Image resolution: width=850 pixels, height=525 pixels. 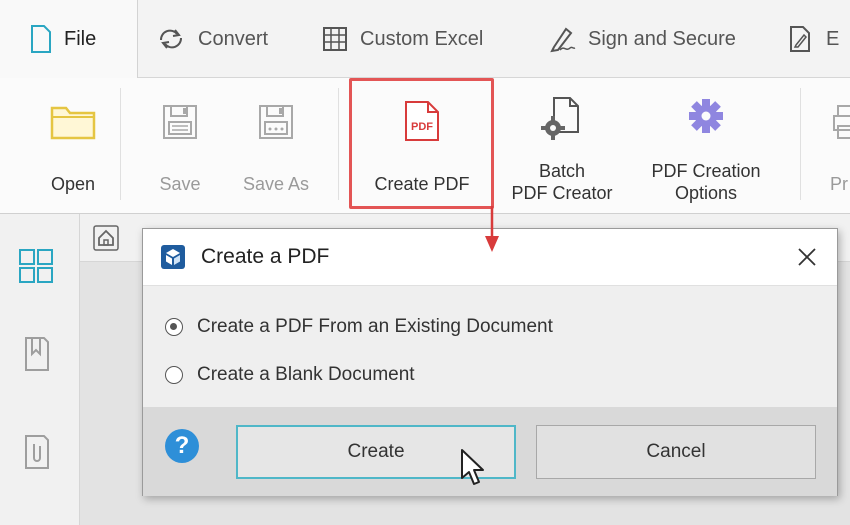 I want to click on tab-edit: E, so click(x=813, y=39).